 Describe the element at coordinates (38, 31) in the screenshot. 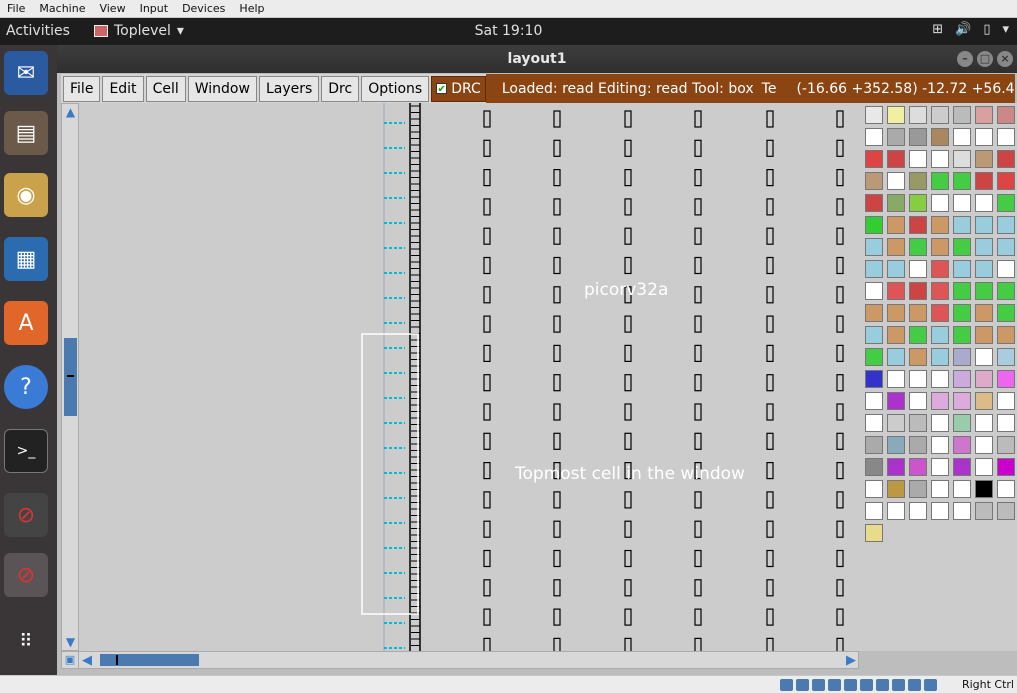

I see `activities-button: Activities` at that location.